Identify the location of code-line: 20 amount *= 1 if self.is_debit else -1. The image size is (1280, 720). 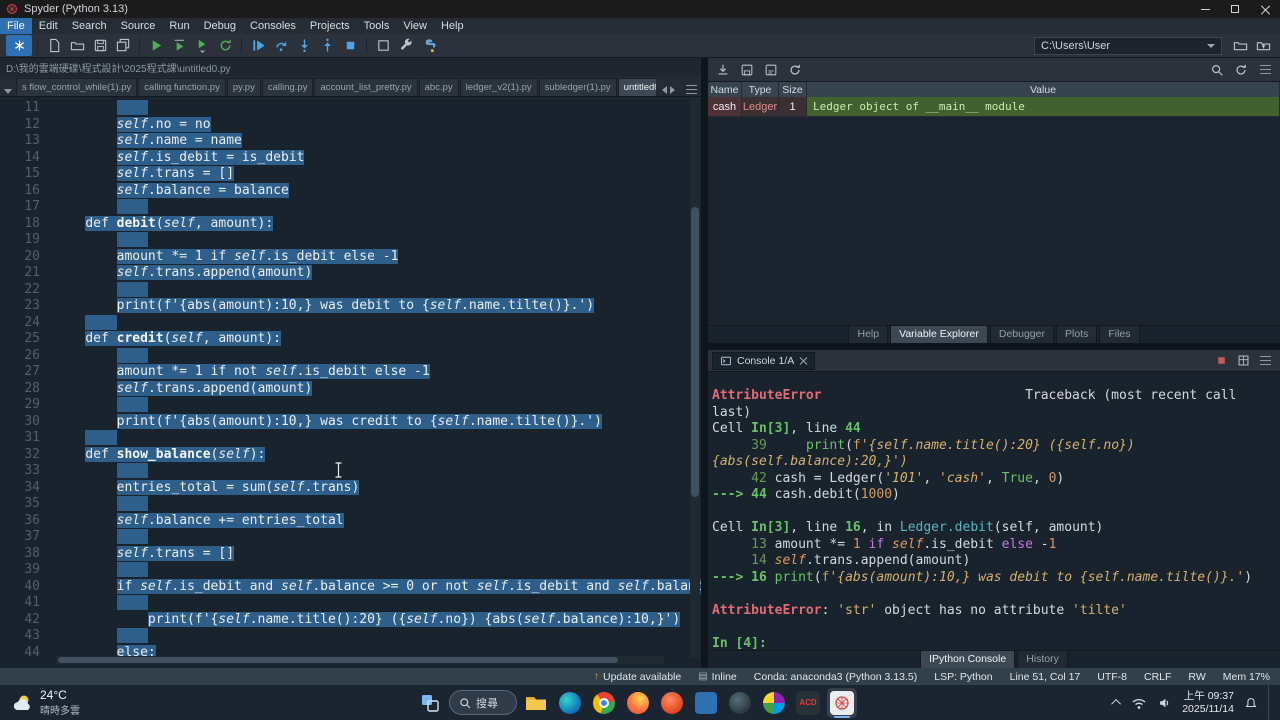
(350, 257).